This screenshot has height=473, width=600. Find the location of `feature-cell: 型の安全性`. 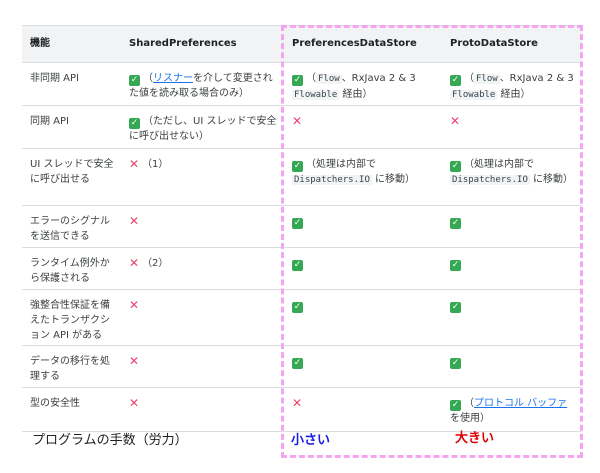

feature-cell: 型の安全性 is located at coordinates (71, 409).